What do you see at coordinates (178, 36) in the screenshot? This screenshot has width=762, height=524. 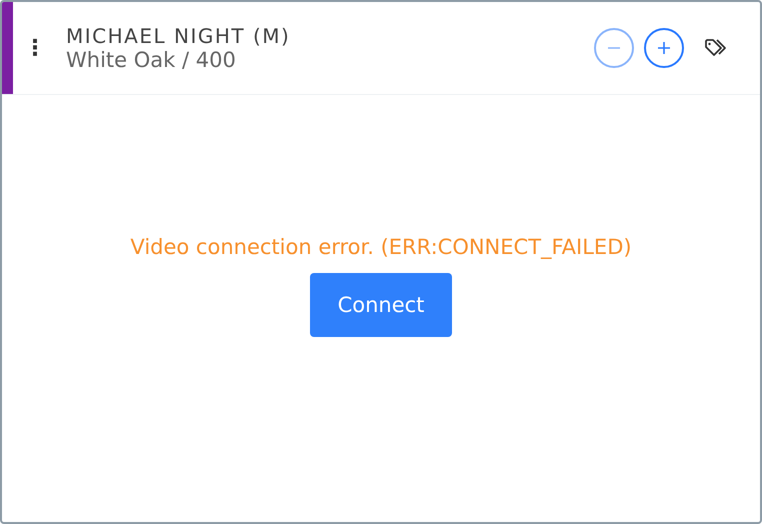 I see `patient-name: MICHAEL NIGHT (M)` at bounding box center [178, 36].